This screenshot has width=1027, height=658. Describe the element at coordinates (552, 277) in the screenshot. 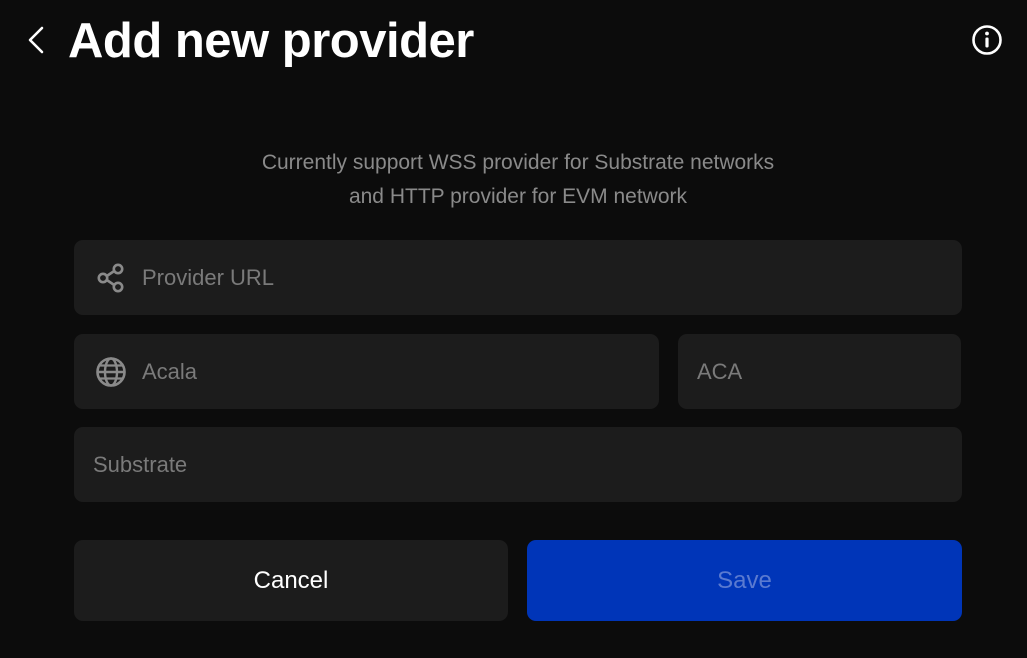

I see `provider-url-input` at that location.